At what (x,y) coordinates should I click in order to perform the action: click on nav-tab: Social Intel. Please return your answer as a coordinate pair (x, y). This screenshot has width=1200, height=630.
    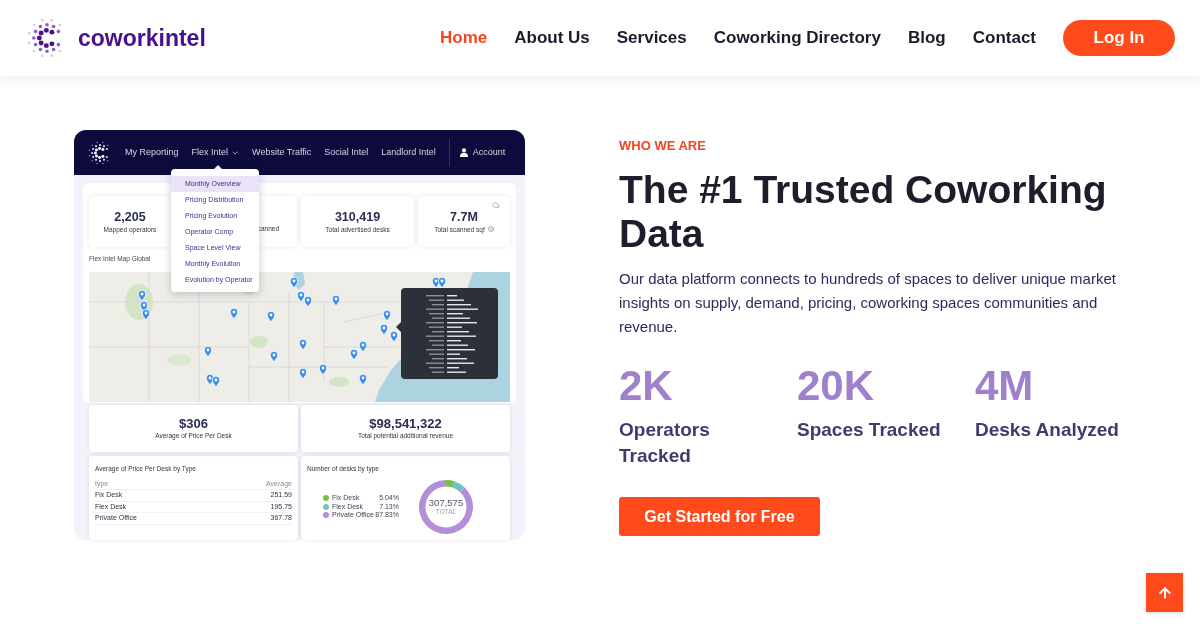
    Looking at the image, I should click on (346, 152).